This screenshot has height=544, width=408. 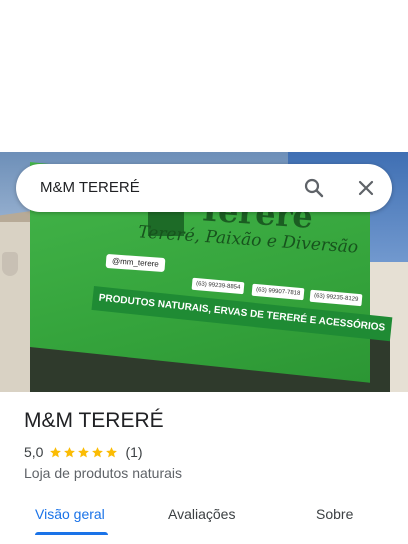 I want to click on rating-value: 5,0, so click(x=34, y=452).